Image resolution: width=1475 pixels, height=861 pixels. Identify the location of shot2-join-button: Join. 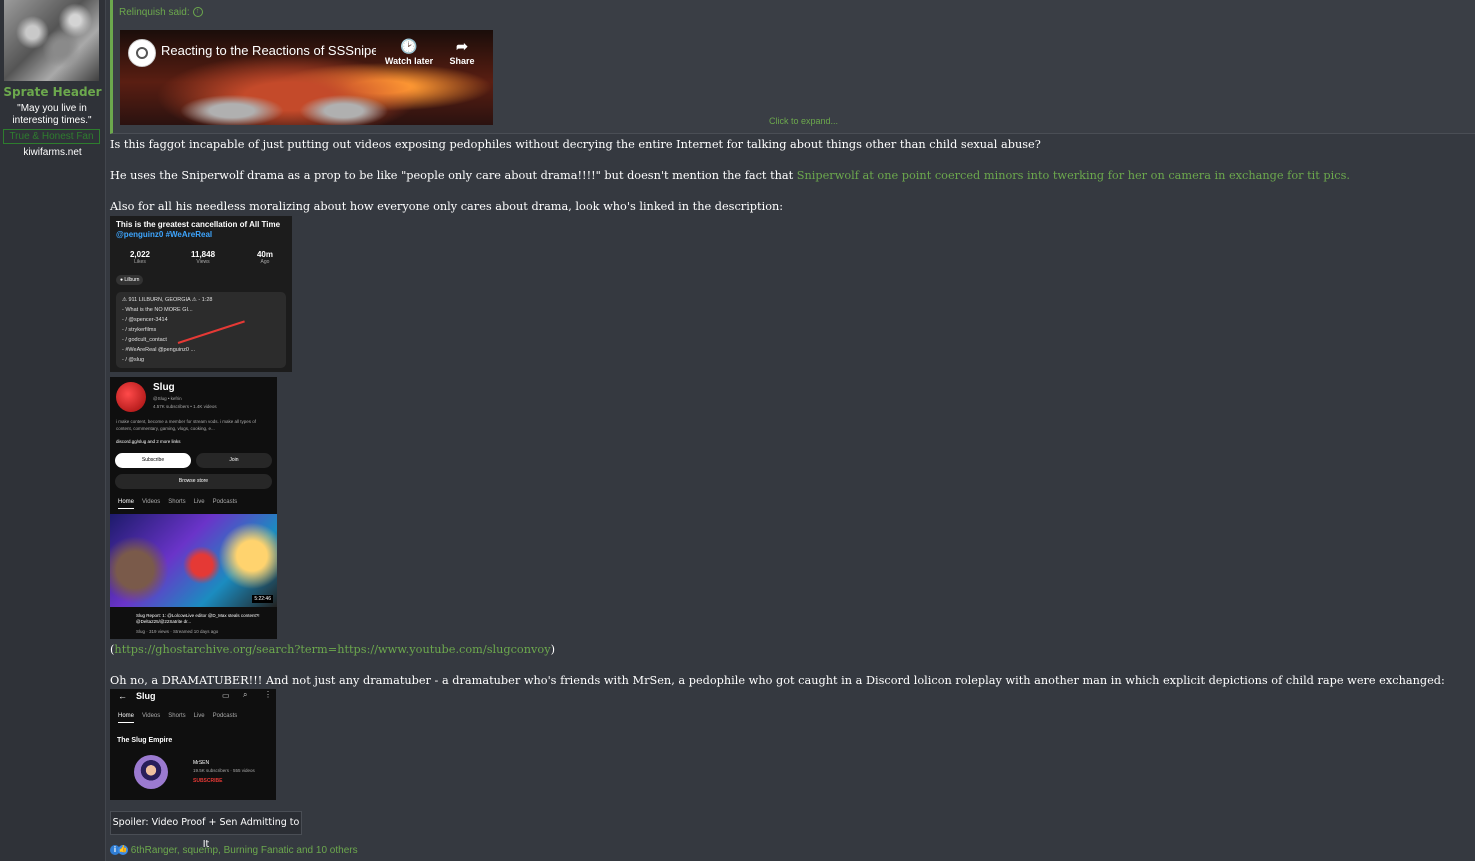
(234, 460).